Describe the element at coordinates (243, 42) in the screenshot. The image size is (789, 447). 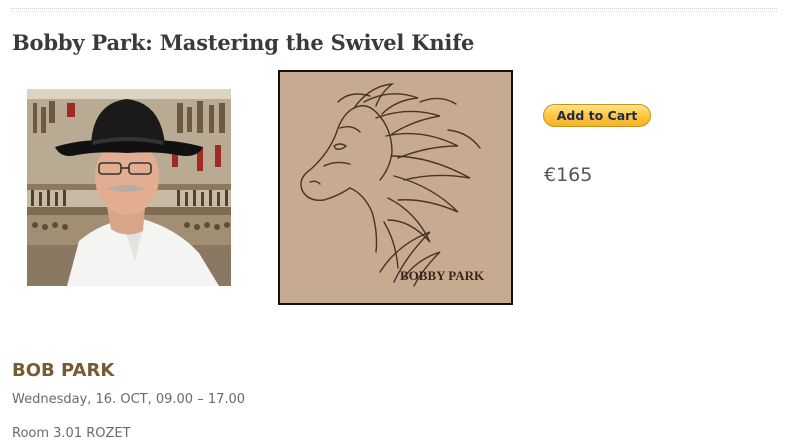
I see `page-title: Bobby Park: Mastering the Swivel Knife` at that location.